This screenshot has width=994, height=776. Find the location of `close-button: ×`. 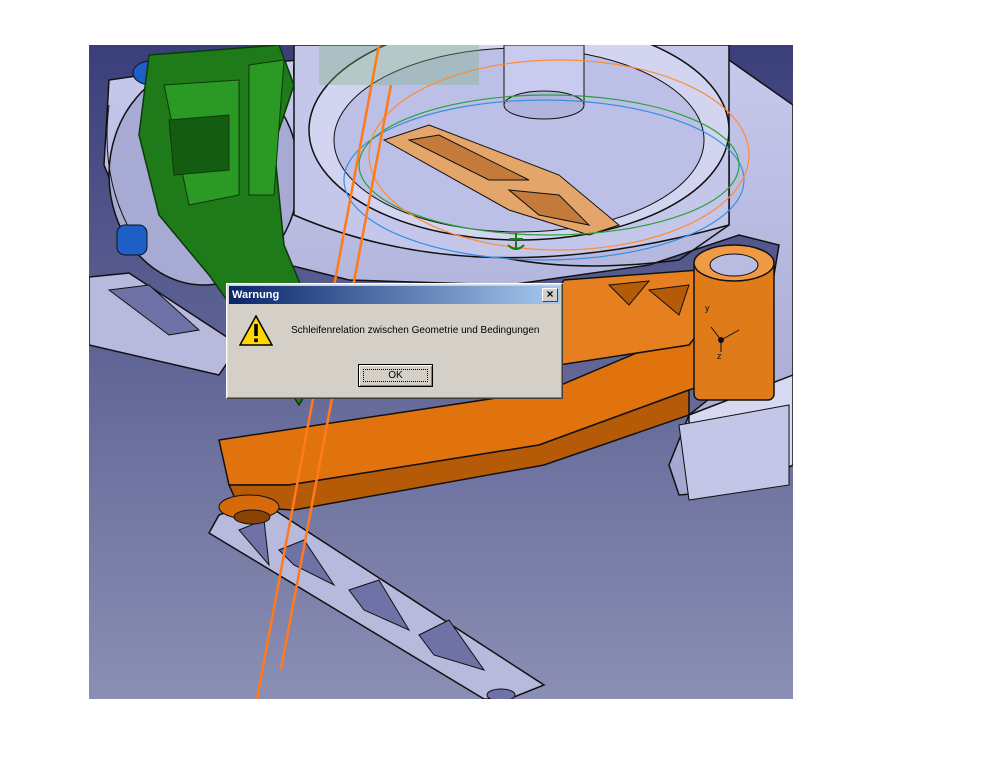

close-button: × is located at coordinates (550, 295).